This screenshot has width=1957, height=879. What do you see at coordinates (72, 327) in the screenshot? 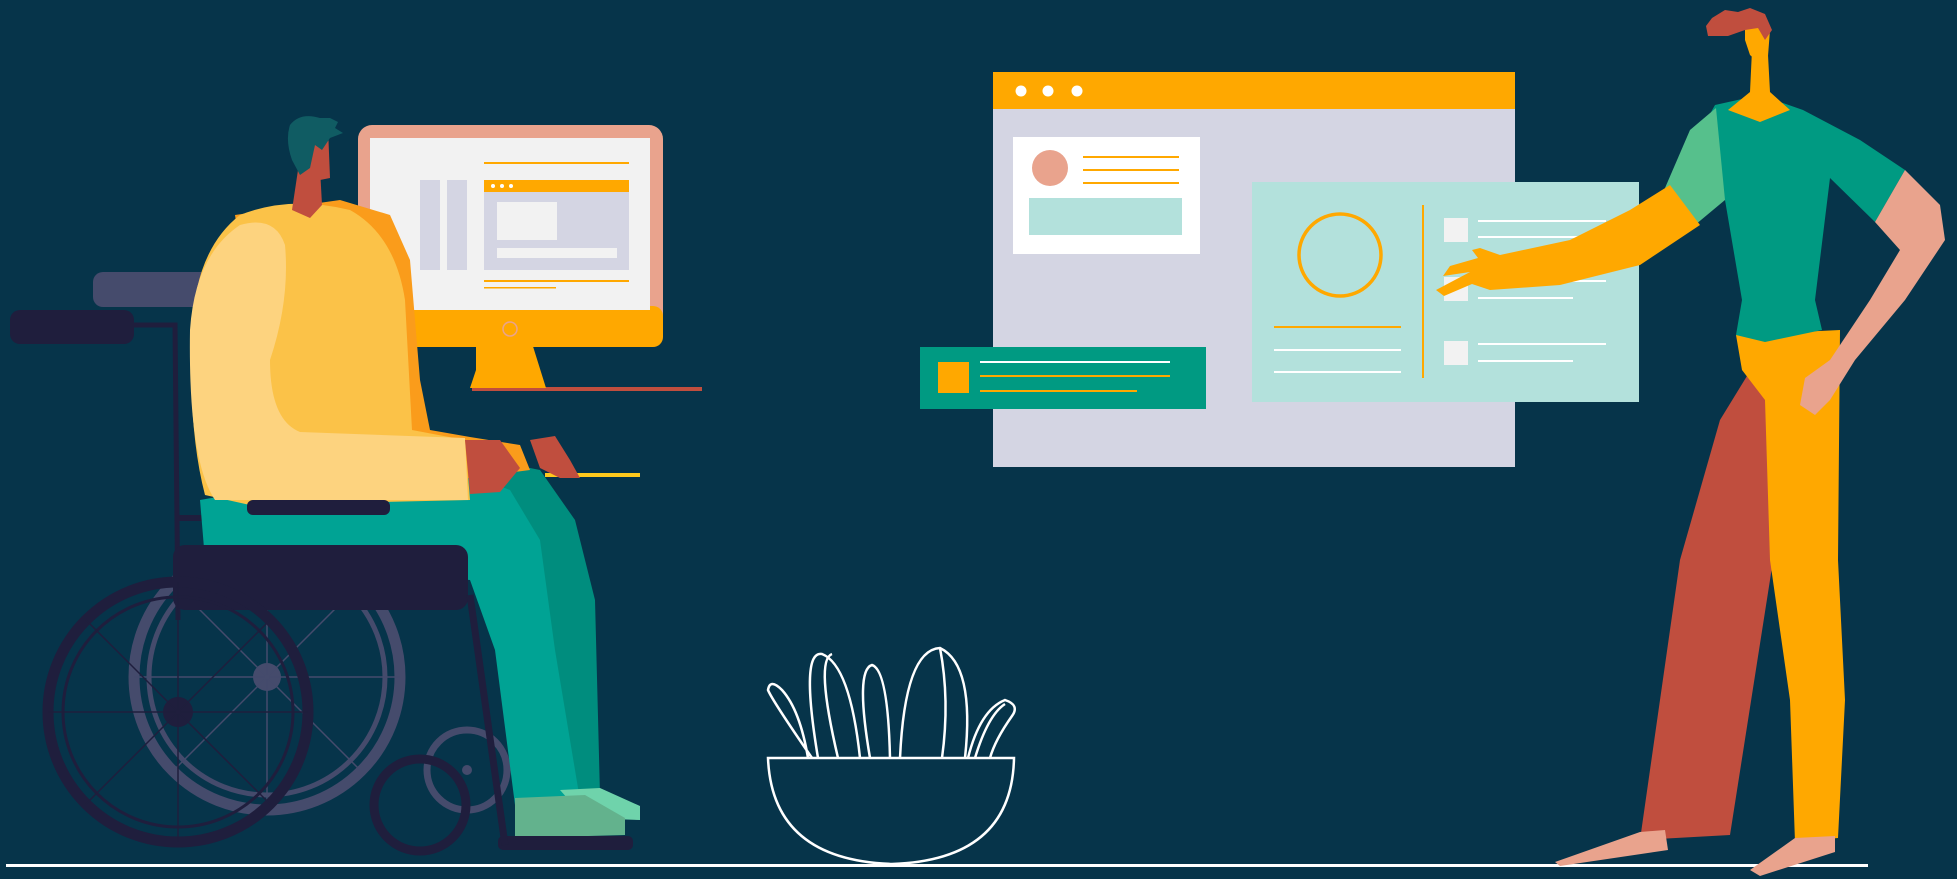
I see `handle-grip` at bounding box center [72, 327].